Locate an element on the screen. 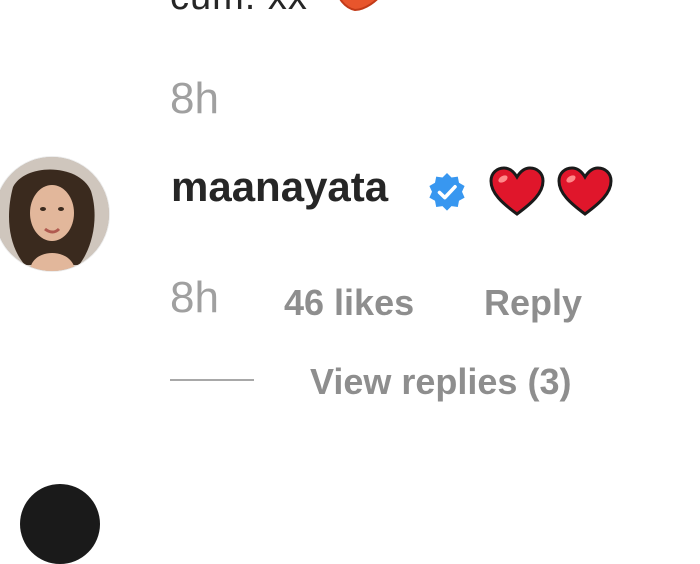  view-replies-button: View replies (3) is located at coordinates (440, 382).